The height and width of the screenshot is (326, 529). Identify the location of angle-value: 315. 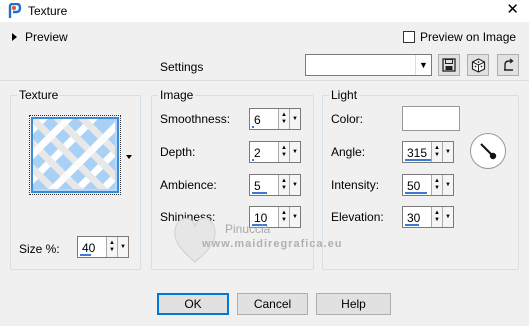
(417, 153).